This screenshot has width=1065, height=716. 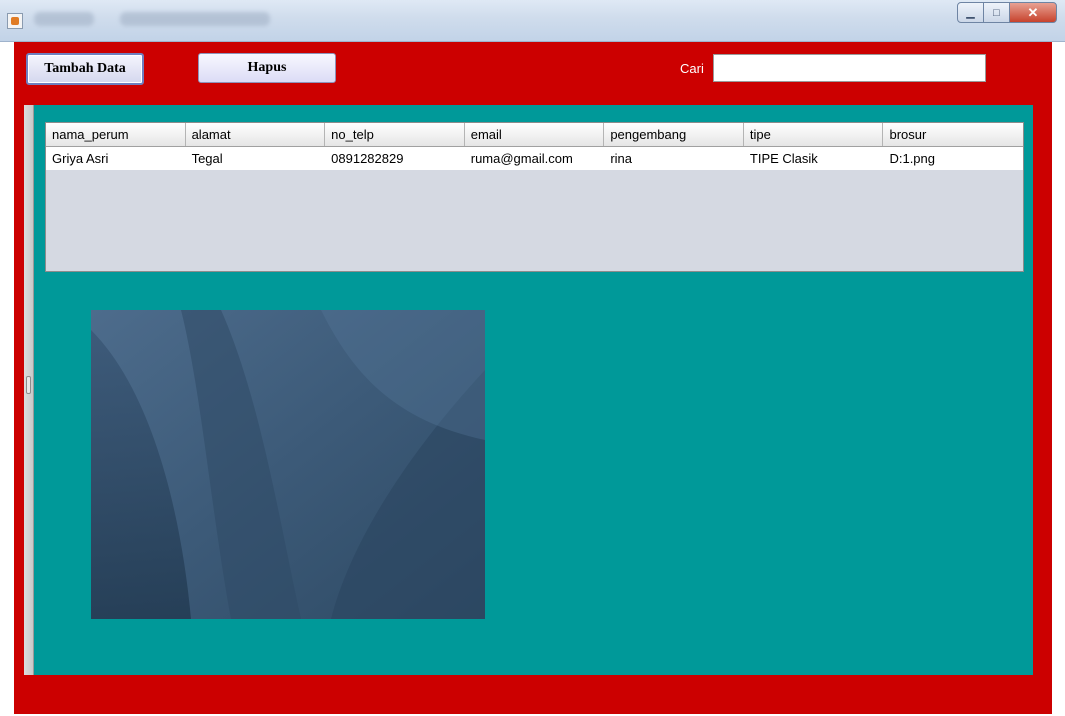 What do you see at coordinates (116, 158) in the screenshot?
I see `table-cell: Griya Asri` at bounding box center [116, 158].